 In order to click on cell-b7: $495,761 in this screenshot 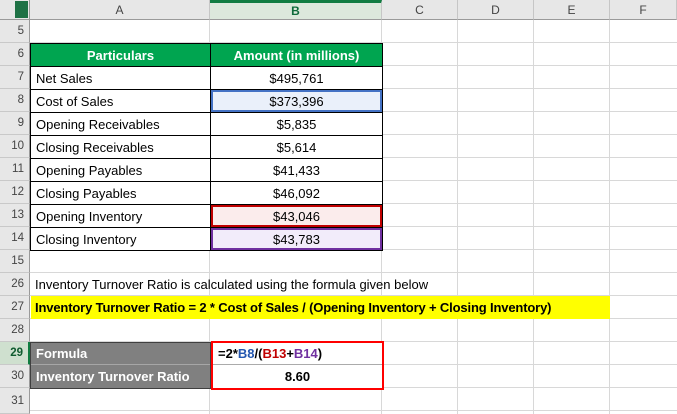, I will do `click(297, 78)`.